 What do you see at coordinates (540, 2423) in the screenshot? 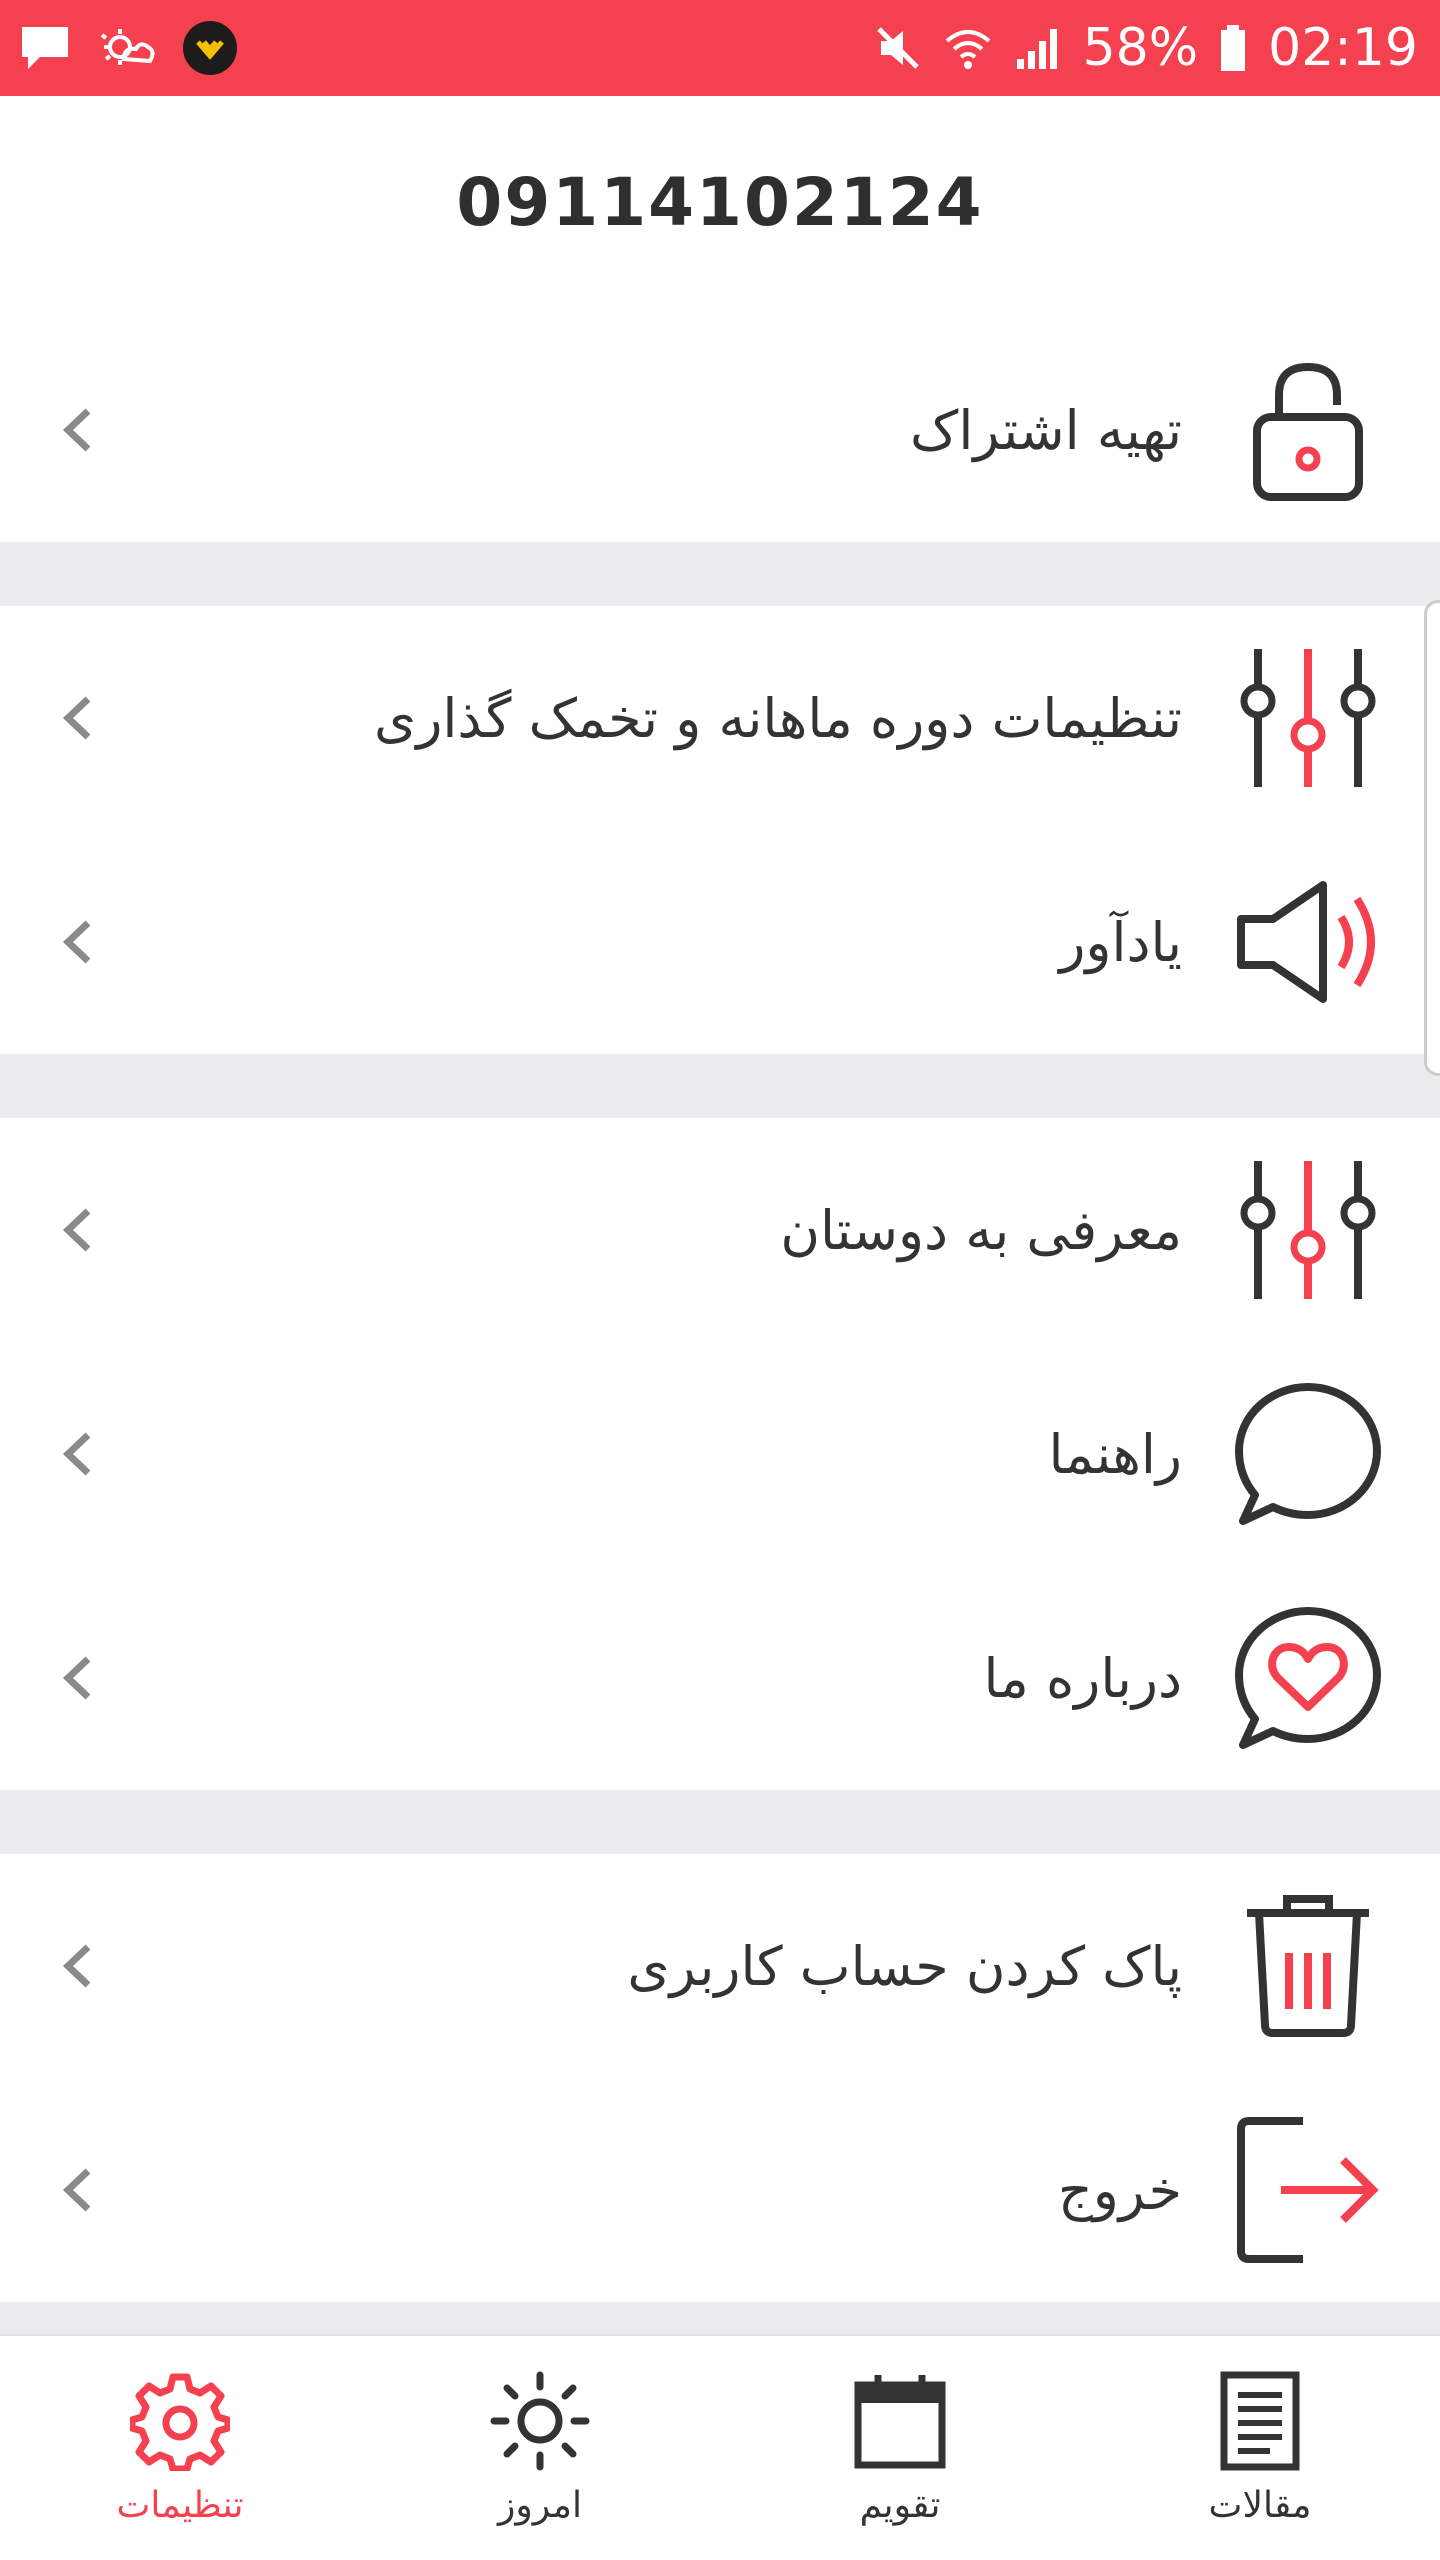
I see `sun-icon` at bounding box center [540, 2423].